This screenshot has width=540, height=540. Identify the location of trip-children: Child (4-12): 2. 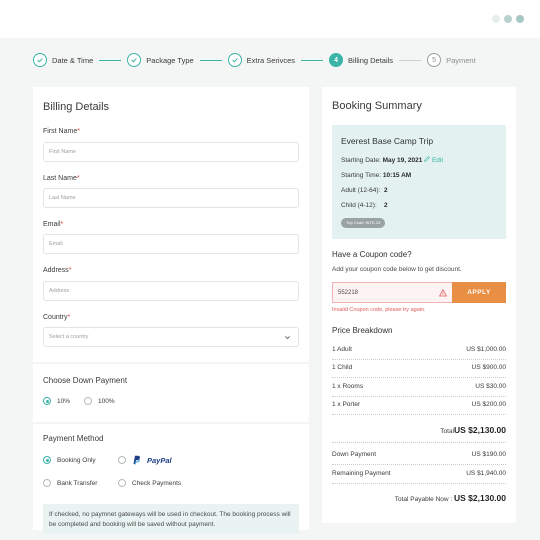
(364, 205).